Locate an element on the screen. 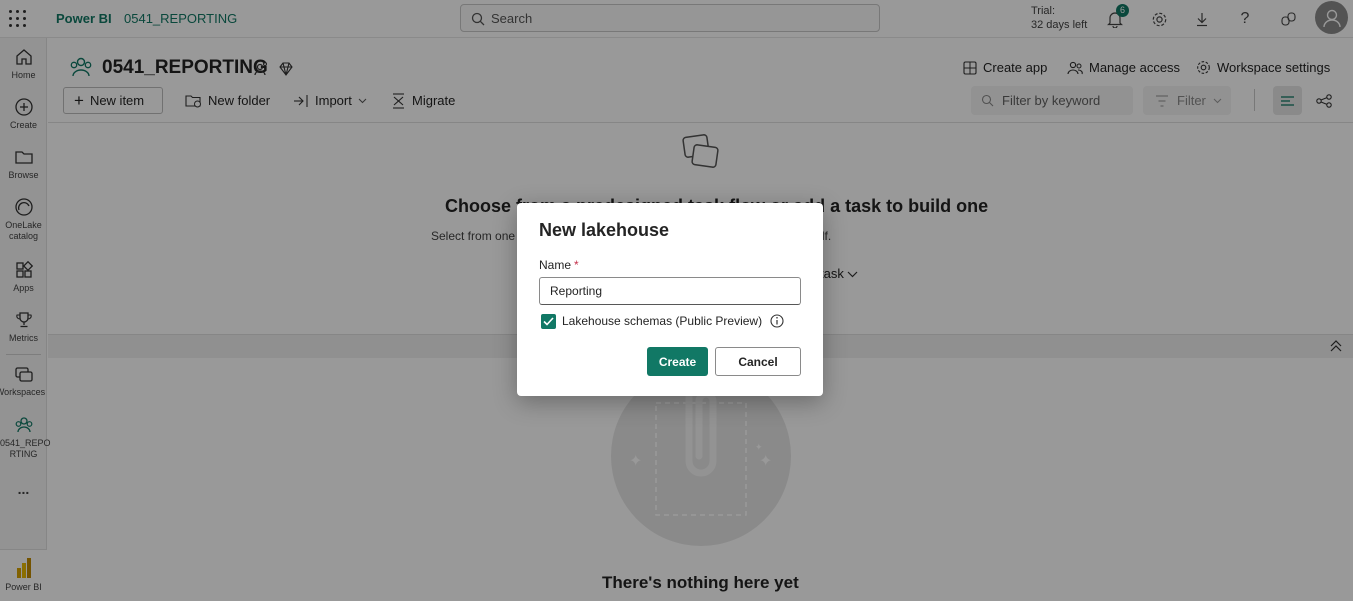 The height and width of the screenshot is (601, 1353). create-button: Create is located at coordinates (677, 361).